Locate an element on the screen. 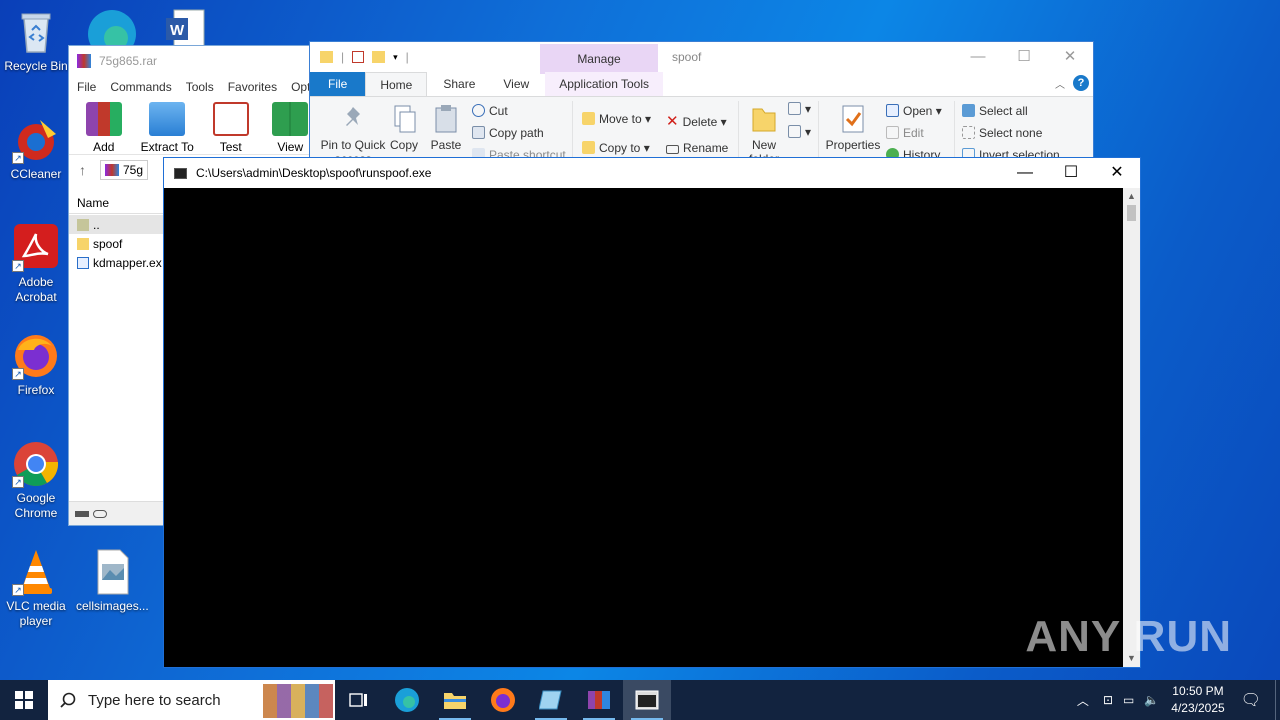  edit-button: Edit is located at coordinates (905, 133).